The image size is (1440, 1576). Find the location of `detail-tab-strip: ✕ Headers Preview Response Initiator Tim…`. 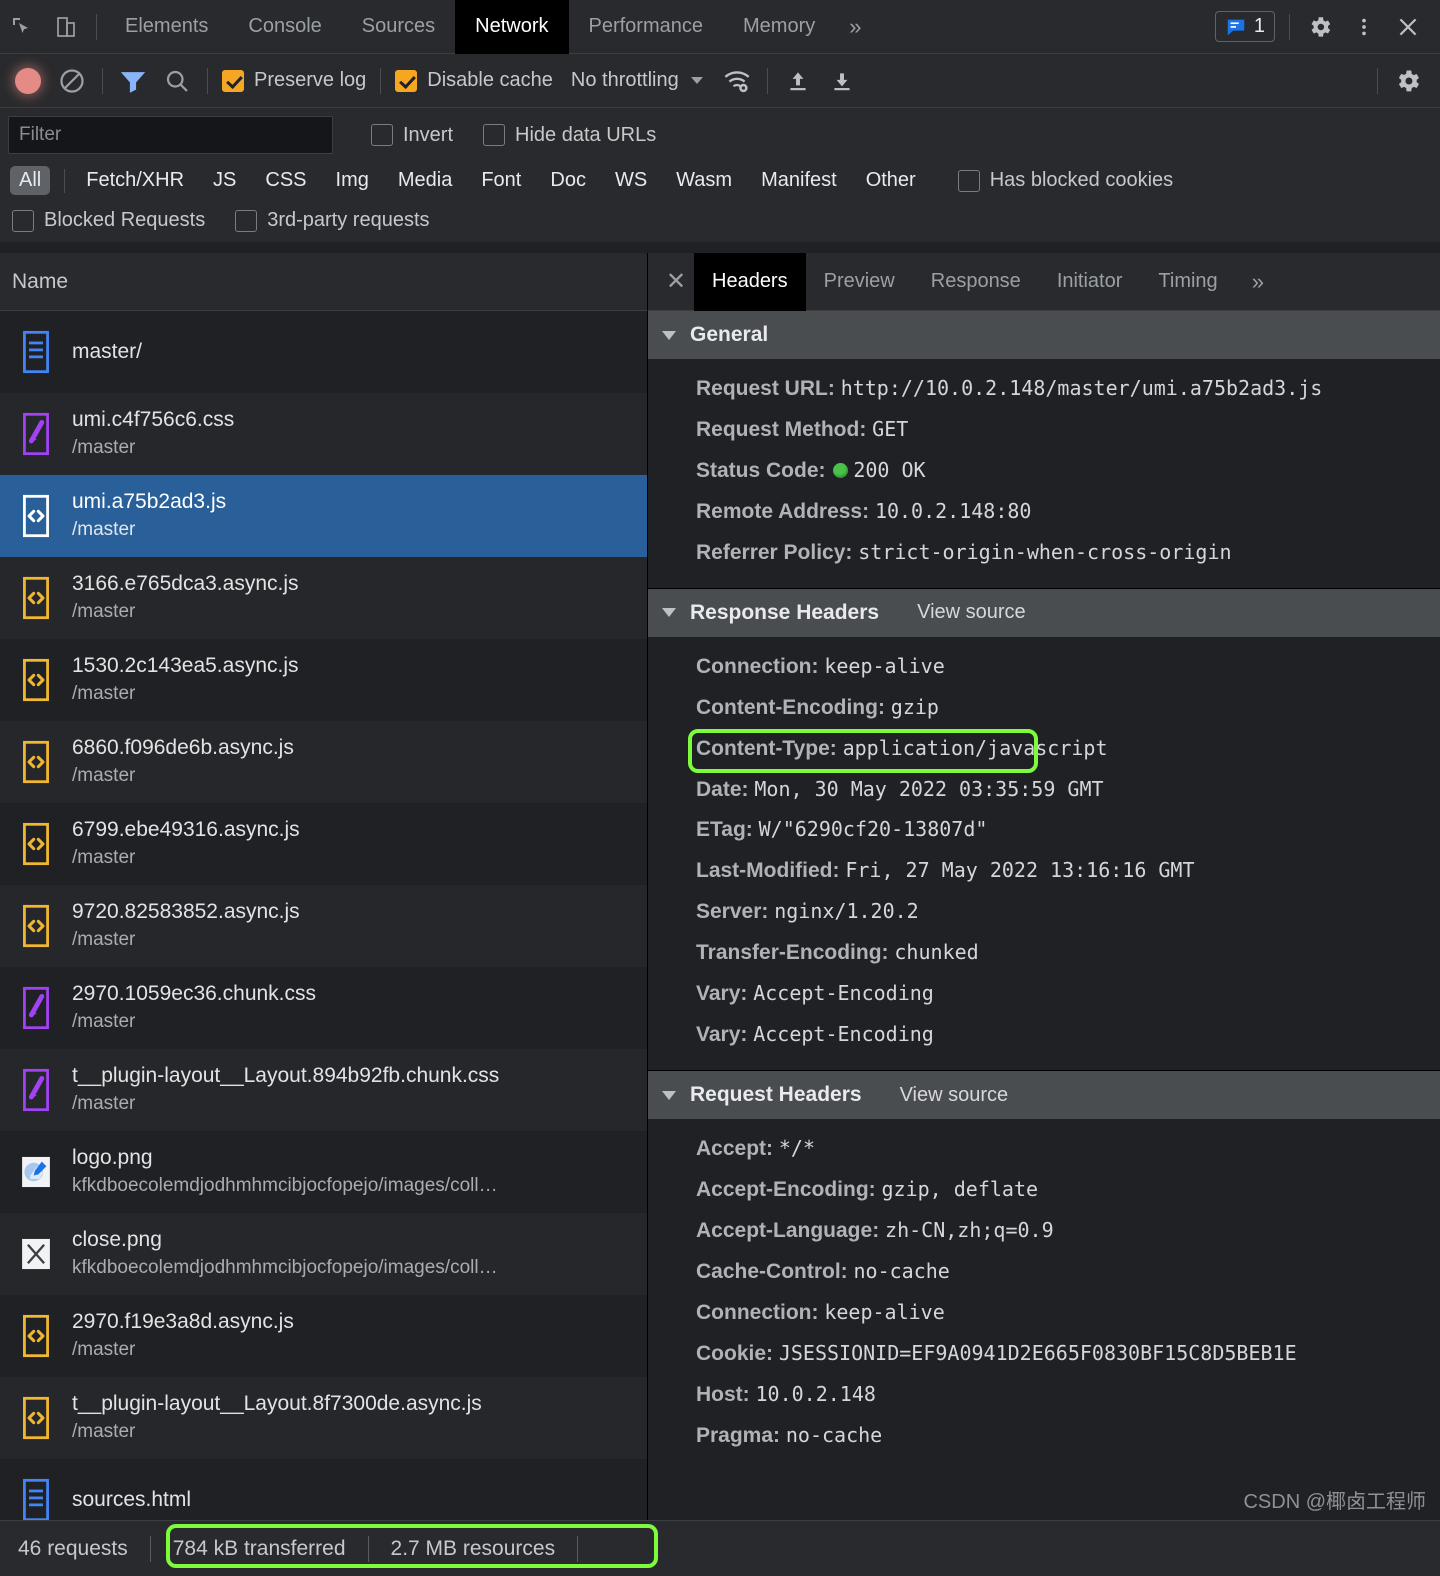

detail-tab-strip: ✕ Headers Preview Response Initiator Tim… is located at coordinates (1044, 282).